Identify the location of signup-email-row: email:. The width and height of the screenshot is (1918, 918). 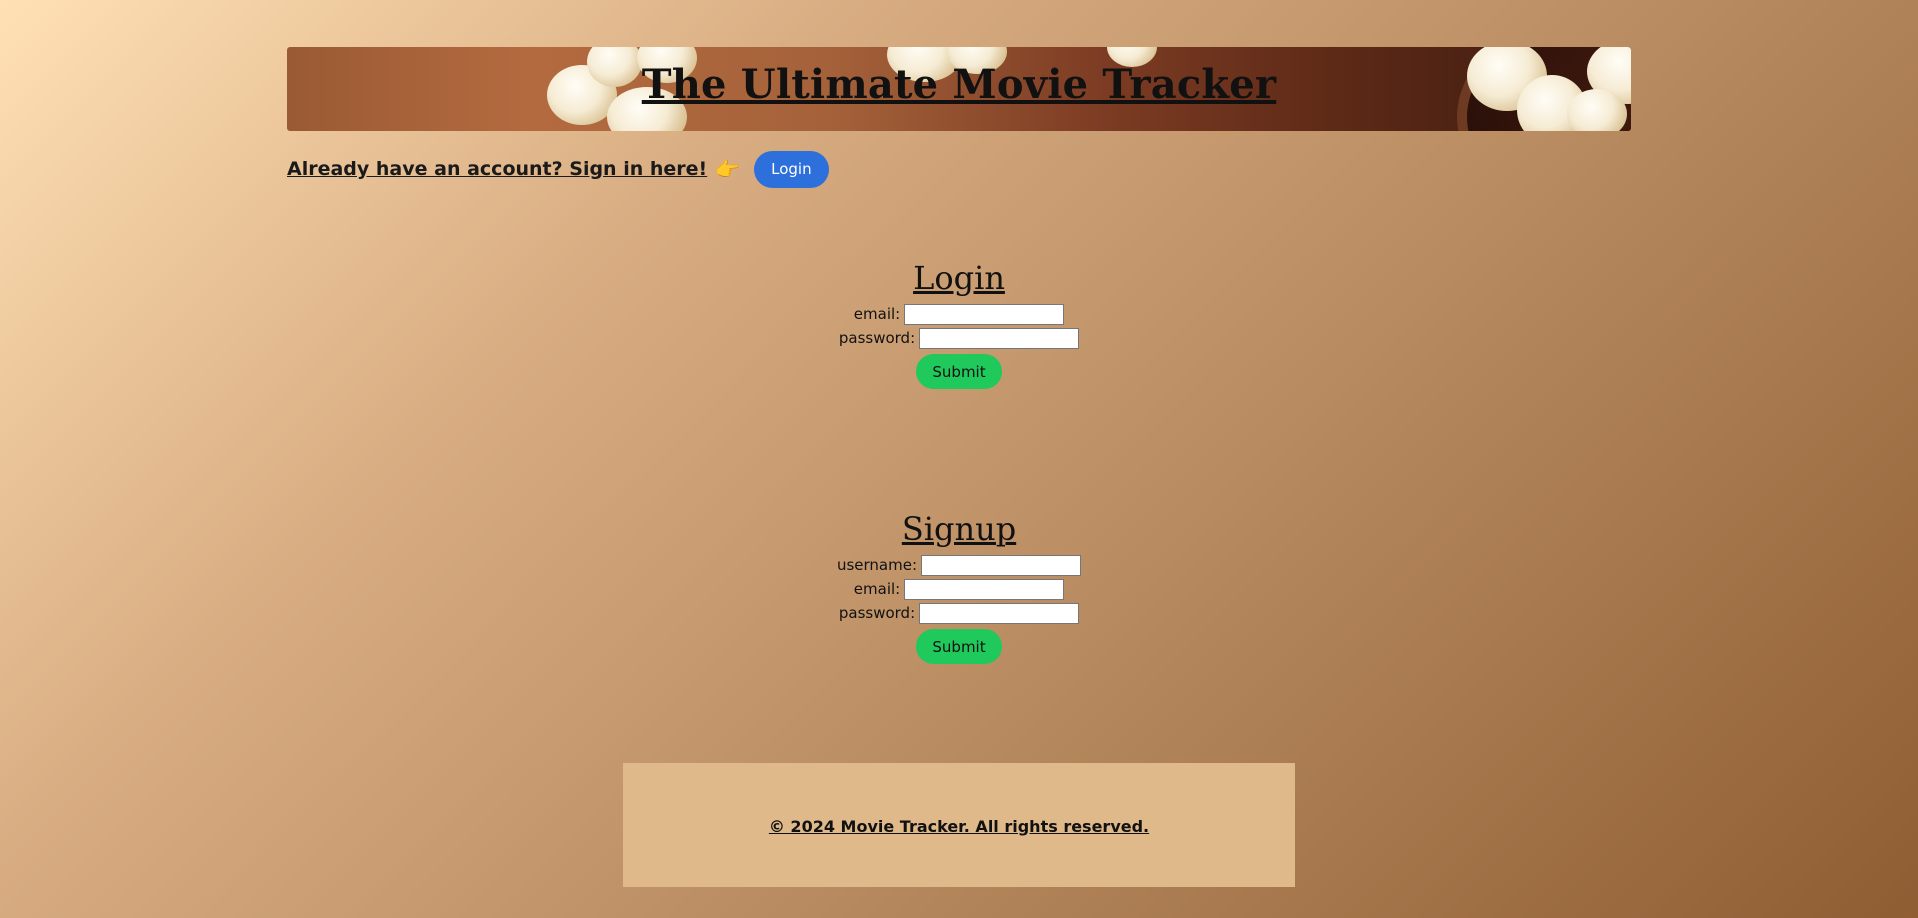
(959, 589).